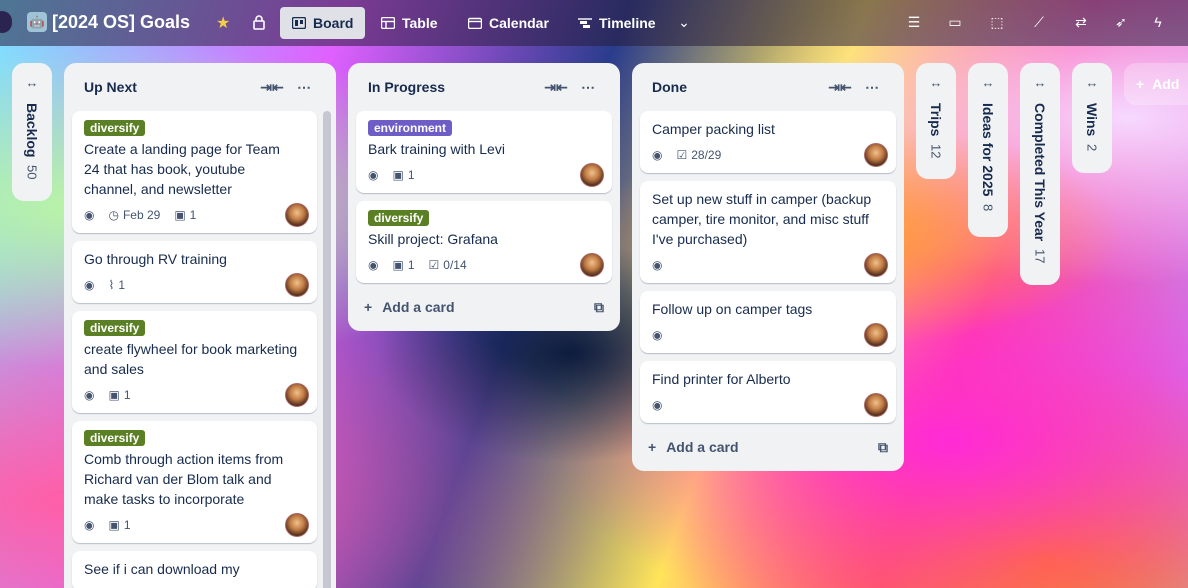  I want to click on tab-table-label: Table, so click(420, 23).